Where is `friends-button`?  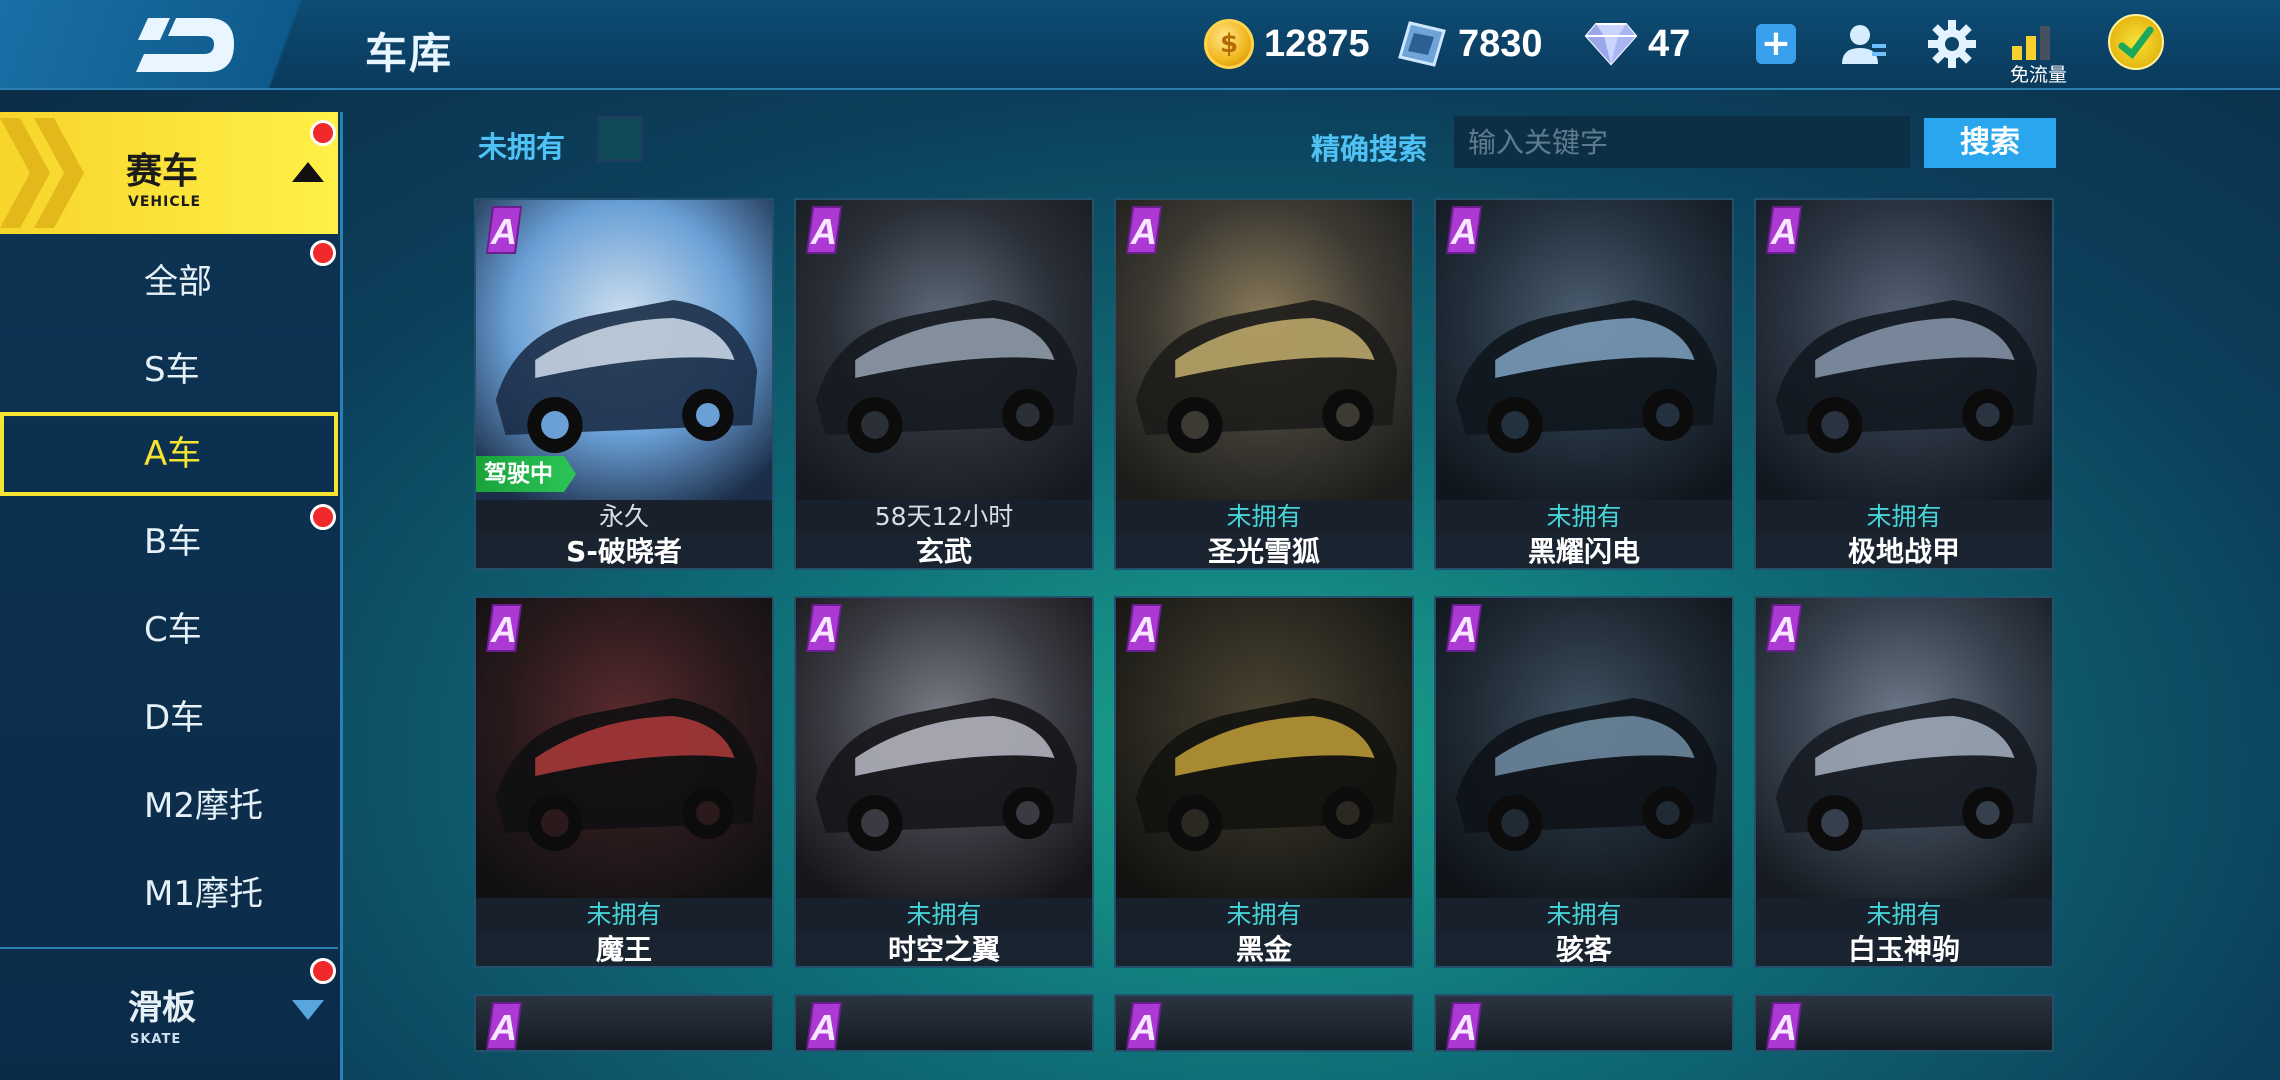 friends-button is located at coordinates (1864, 44).